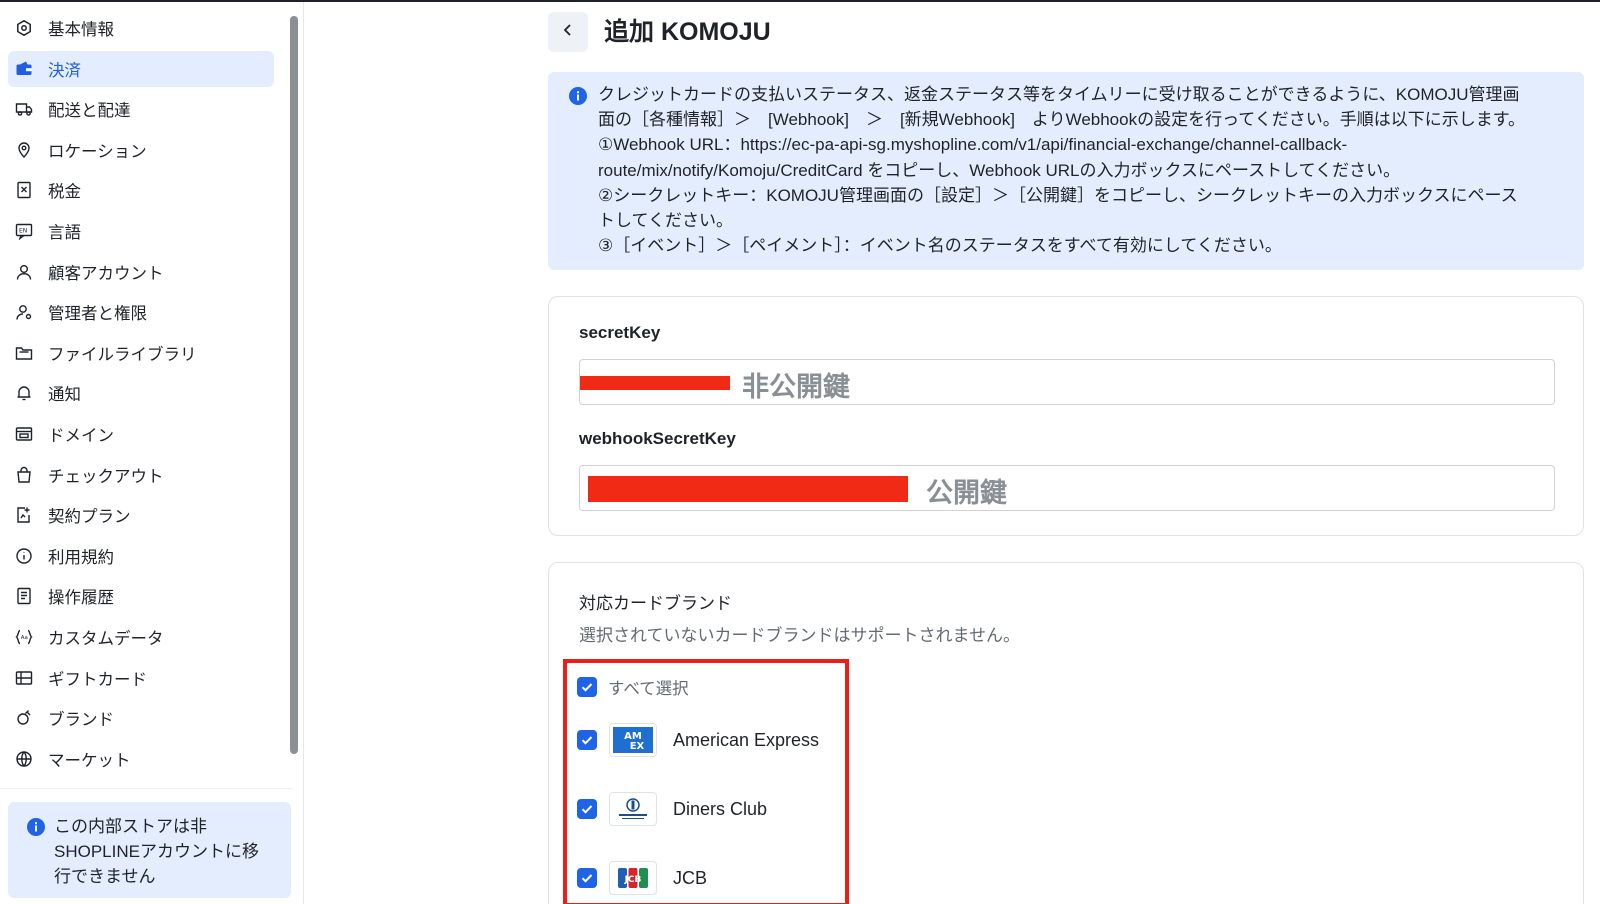 Image resolution: width=1600 pixels, height=904 pixels. I want to click on sidebar-item-label: 通知, so click(64, 395).